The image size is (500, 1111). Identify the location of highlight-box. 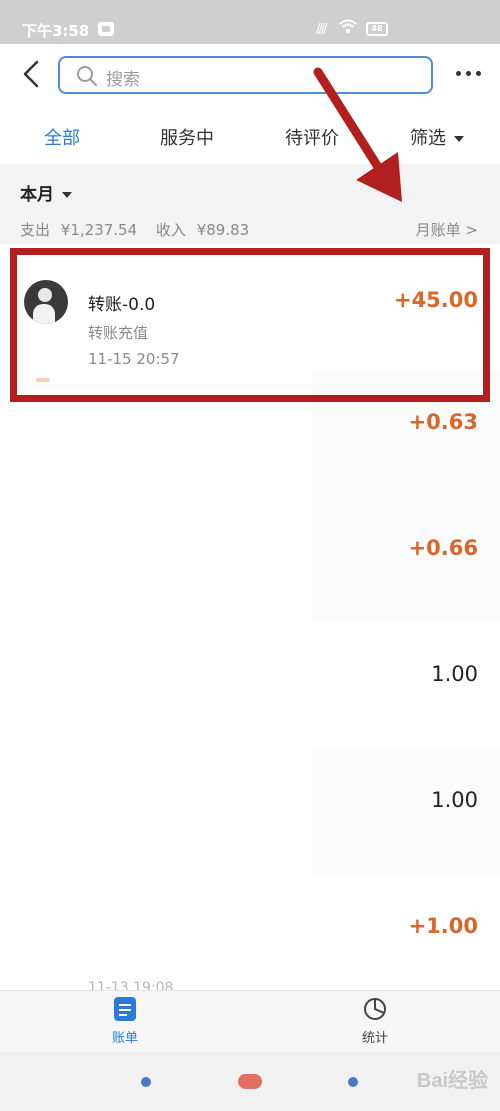
(250, 325).